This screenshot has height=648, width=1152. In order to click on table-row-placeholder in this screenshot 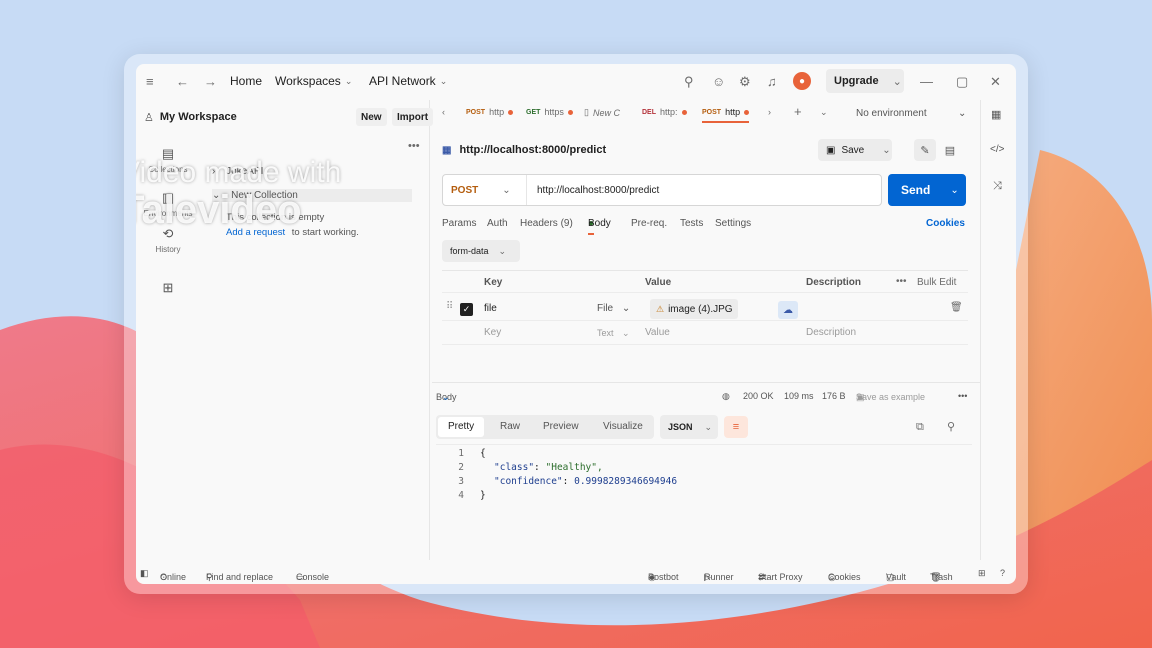, I will do `click(705, 333)`.